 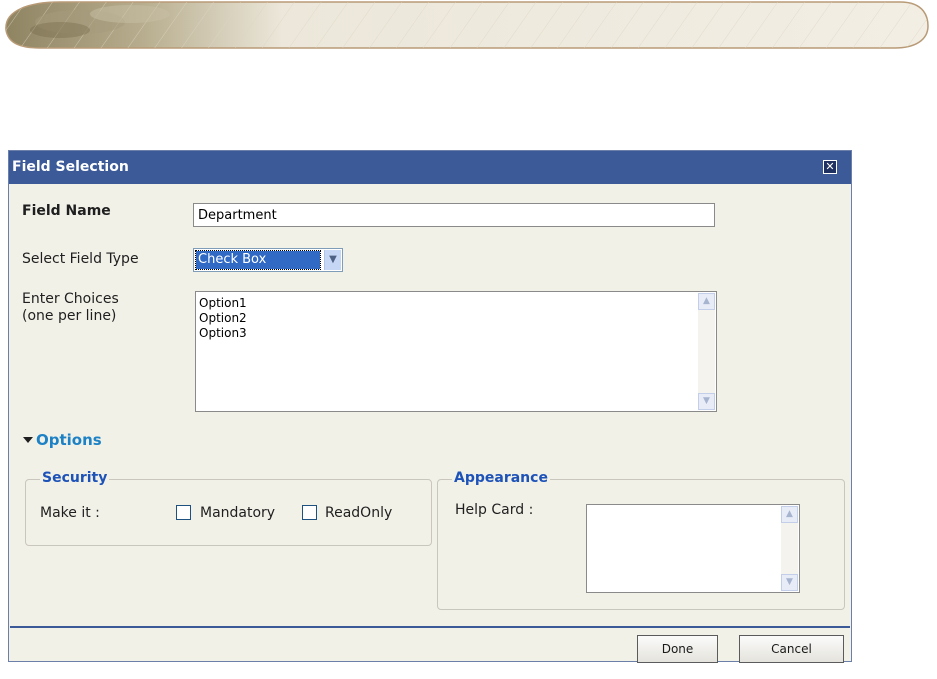 What do you see at coordinates (237, 513) in the screenshot?
I see `mandatory-label: Mandatory` at bounding box center [237, 513].